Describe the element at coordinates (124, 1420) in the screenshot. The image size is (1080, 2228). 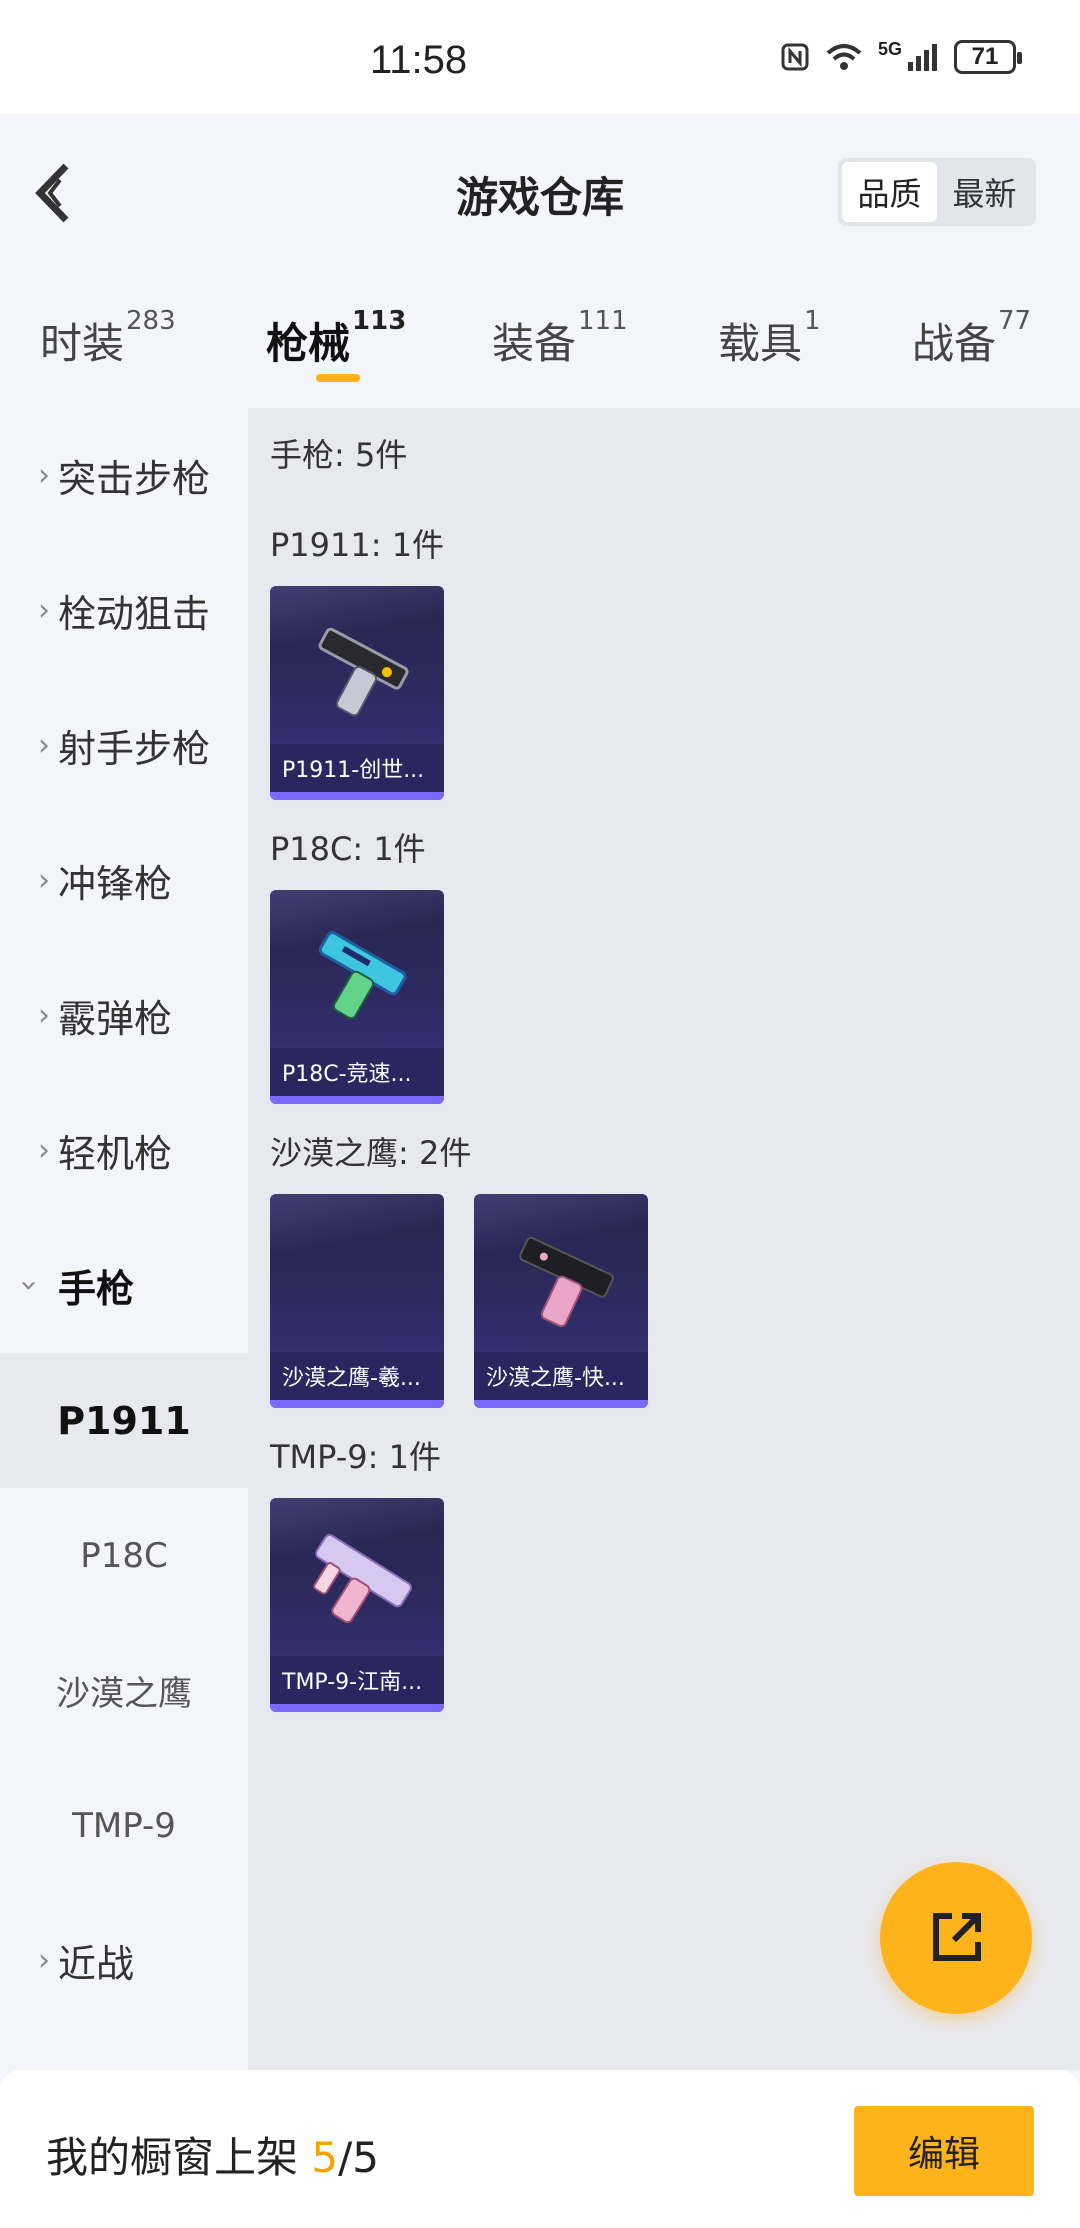
I see `sidebar-subitem-p1911: P1911` at that location.